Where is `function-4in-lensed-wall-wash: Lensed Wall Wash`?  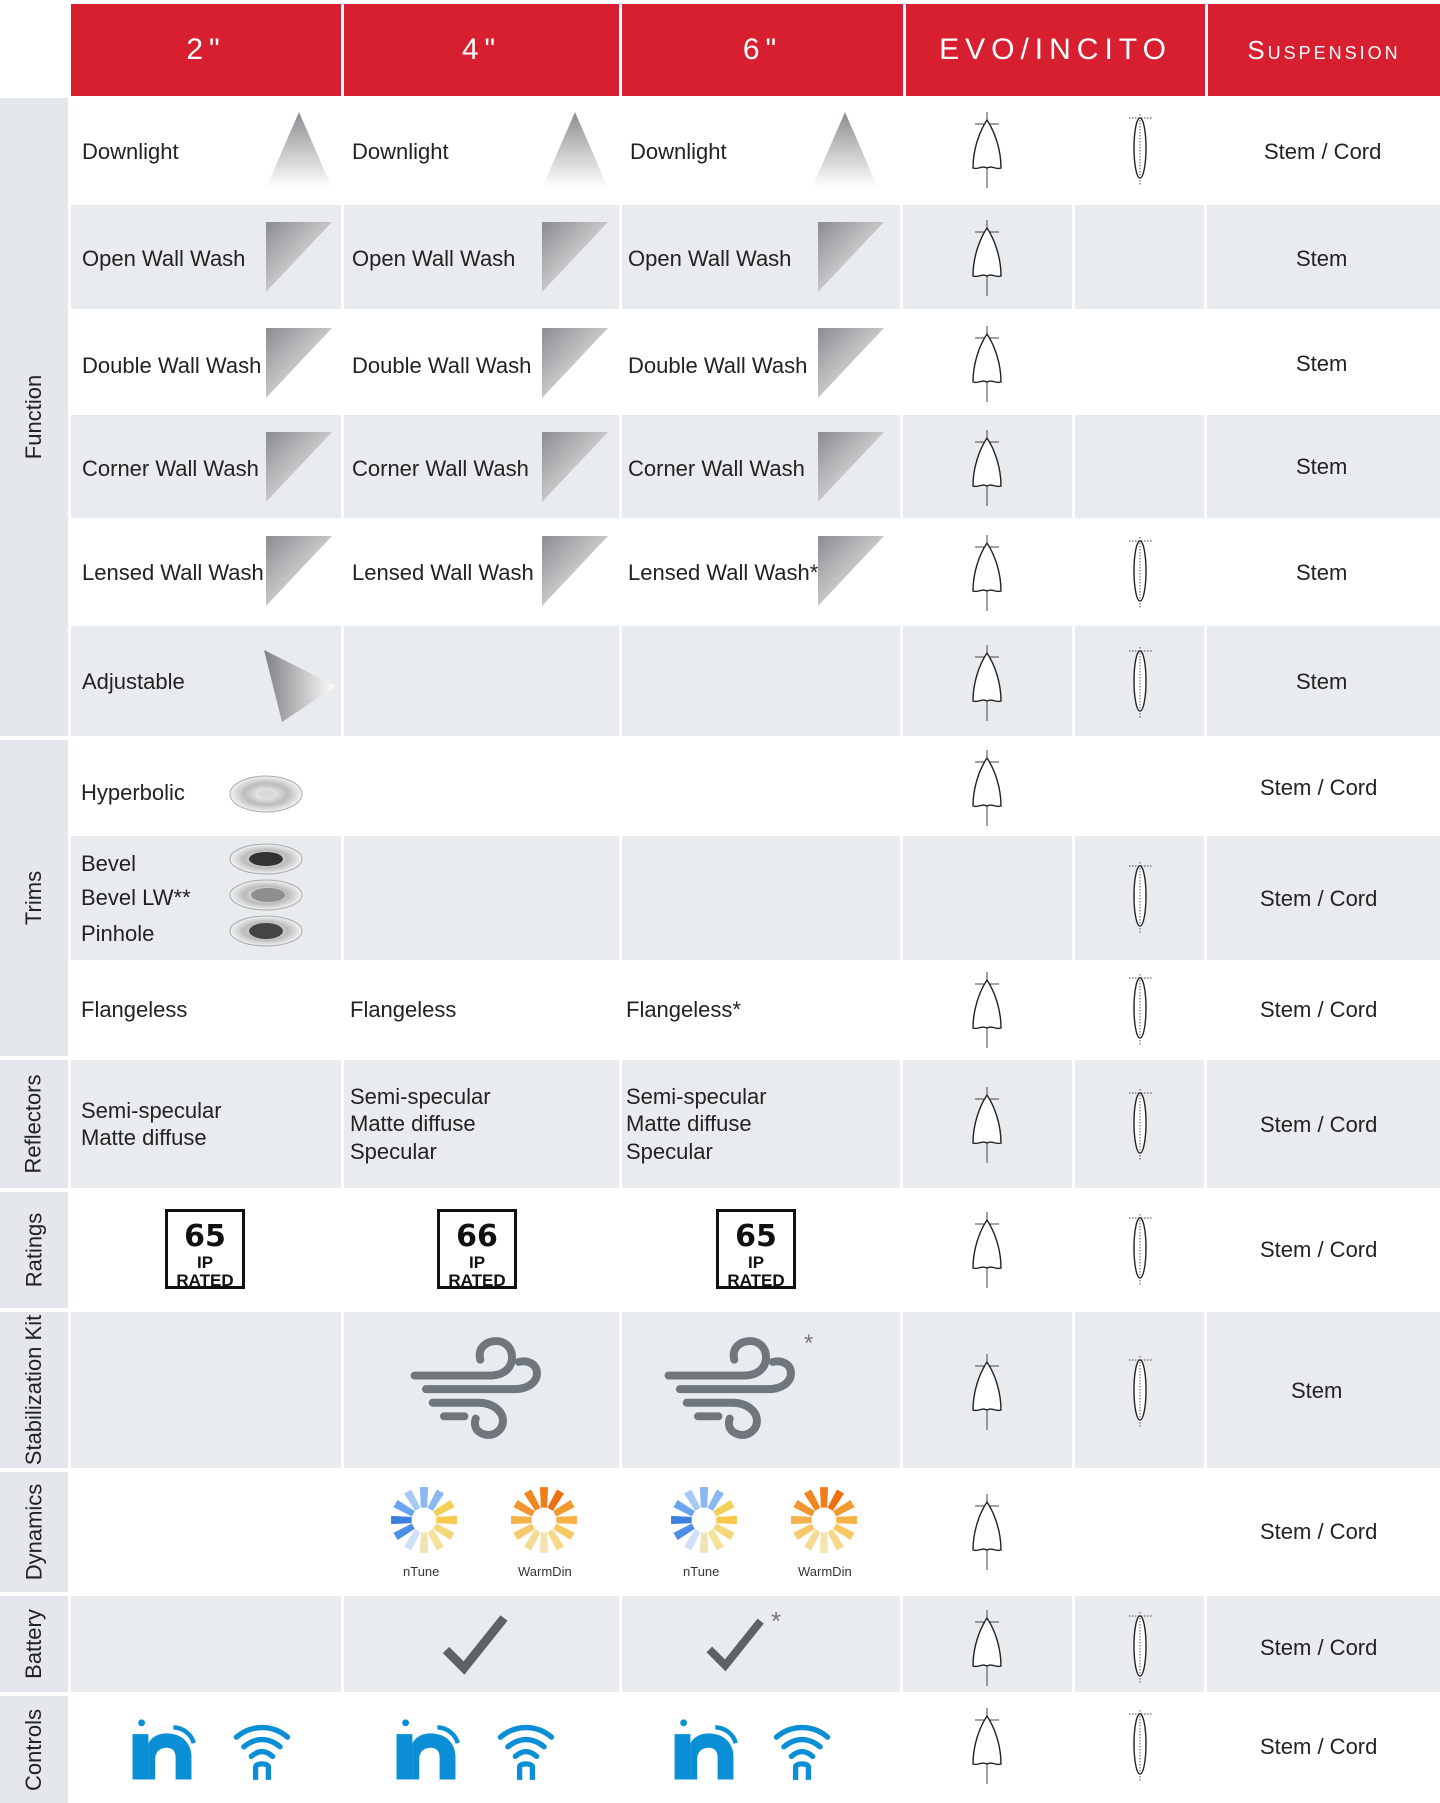 function-4in-lensed-wall-wash: Lensed Wall Wash is located at coordinates (443, 572).